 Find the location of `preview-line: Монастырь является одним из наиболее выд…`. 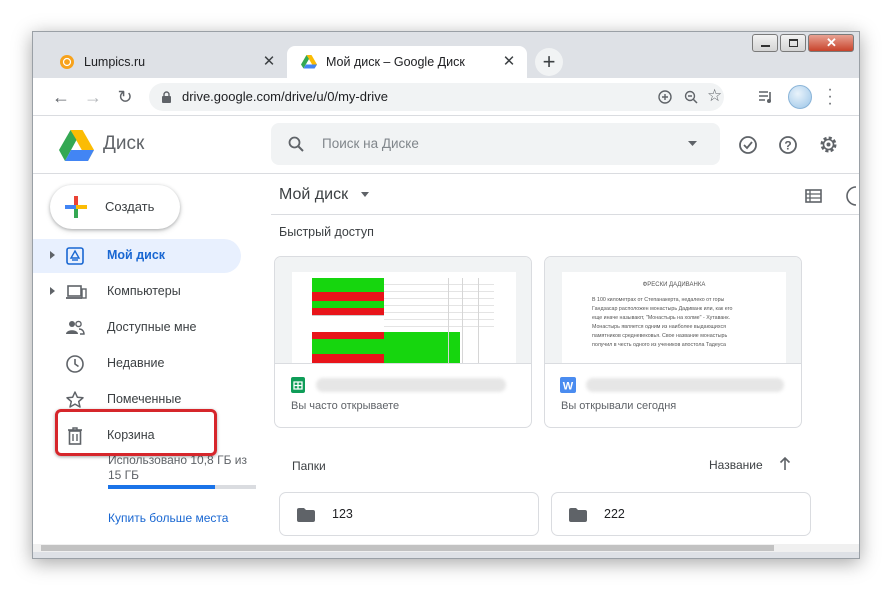

preview-line: Монастырь является одним из наиболее выд… is located at coordinates (659, 327).